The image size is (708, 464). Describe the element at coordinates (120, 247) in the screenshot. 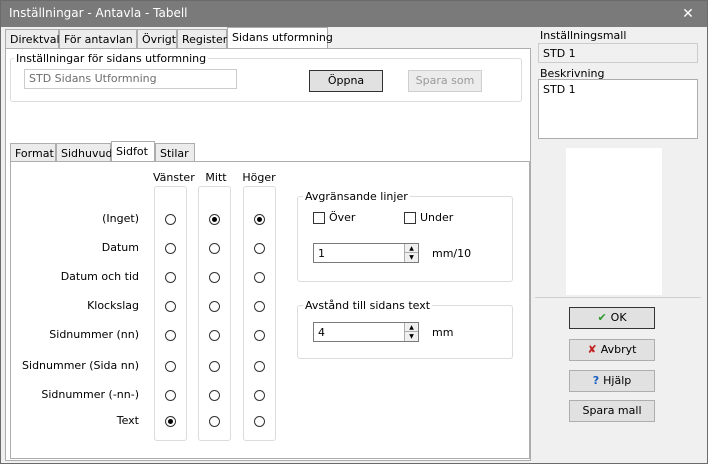

I see `row-label-datum: Datum` at that location.